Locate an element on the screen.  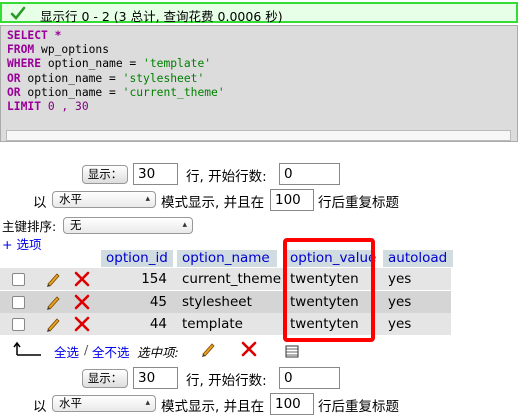
sort-select-value: 无 is located at coordinates (76, 225).